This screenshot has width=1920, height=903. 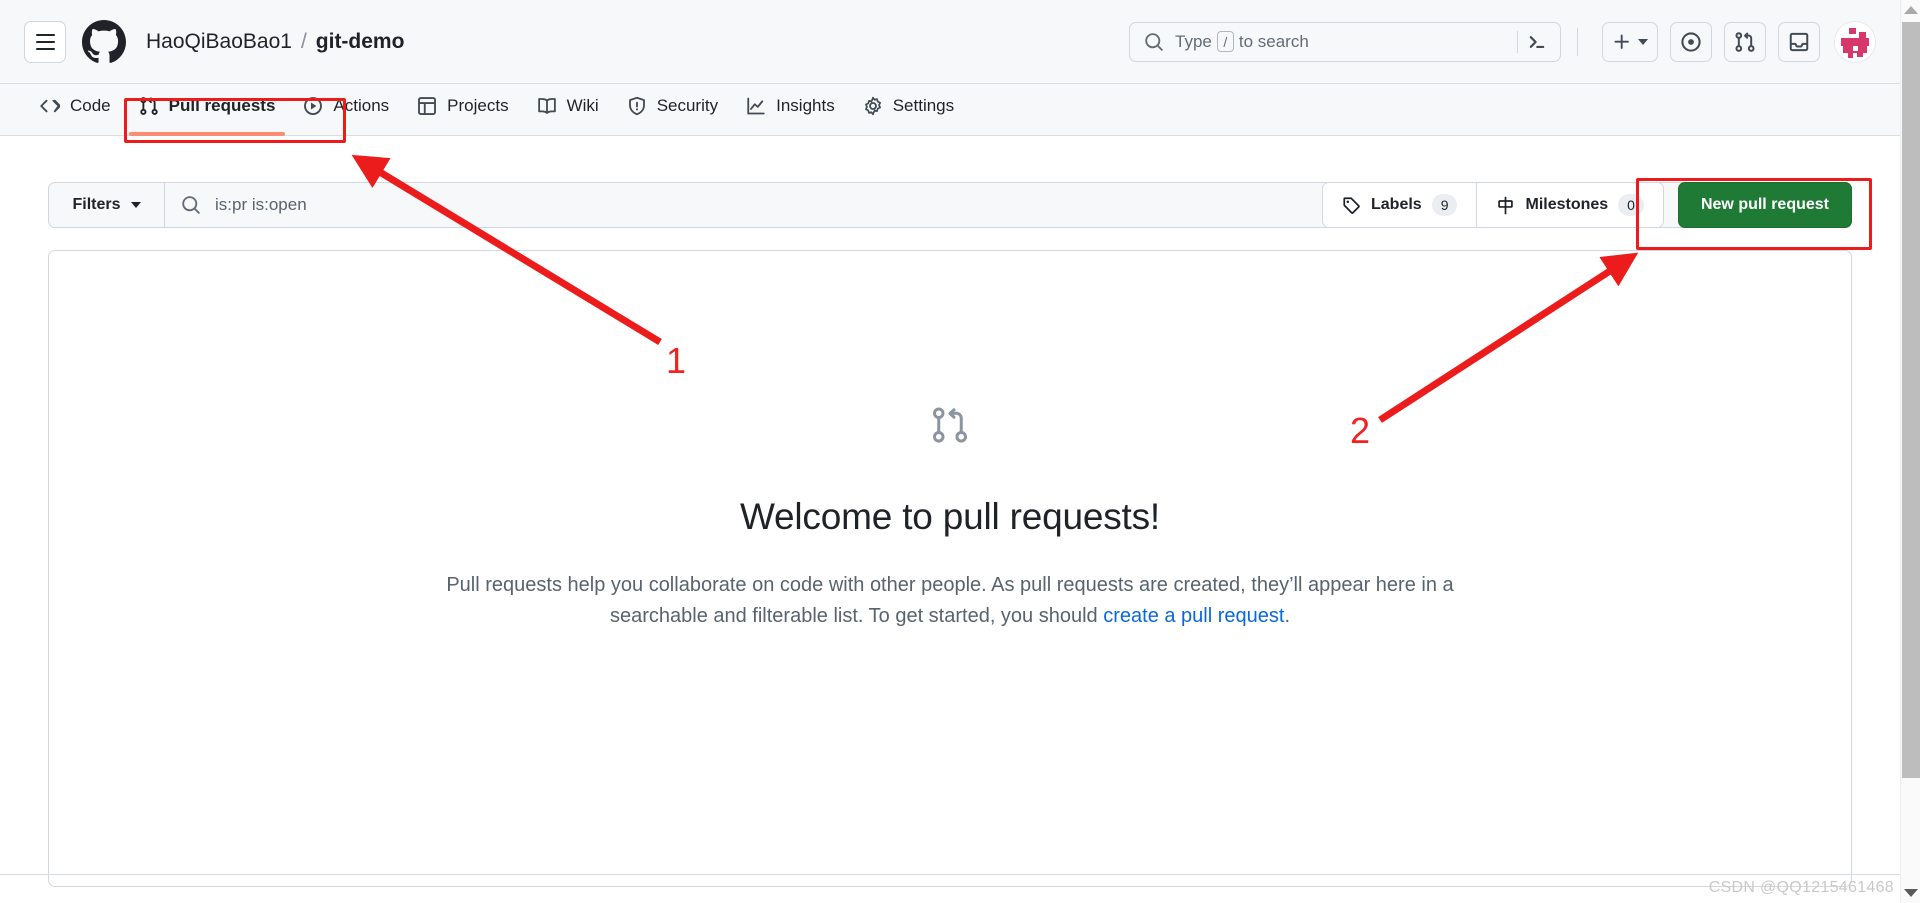 I want to click on tab-label: Security, so click(x=687, y=105).